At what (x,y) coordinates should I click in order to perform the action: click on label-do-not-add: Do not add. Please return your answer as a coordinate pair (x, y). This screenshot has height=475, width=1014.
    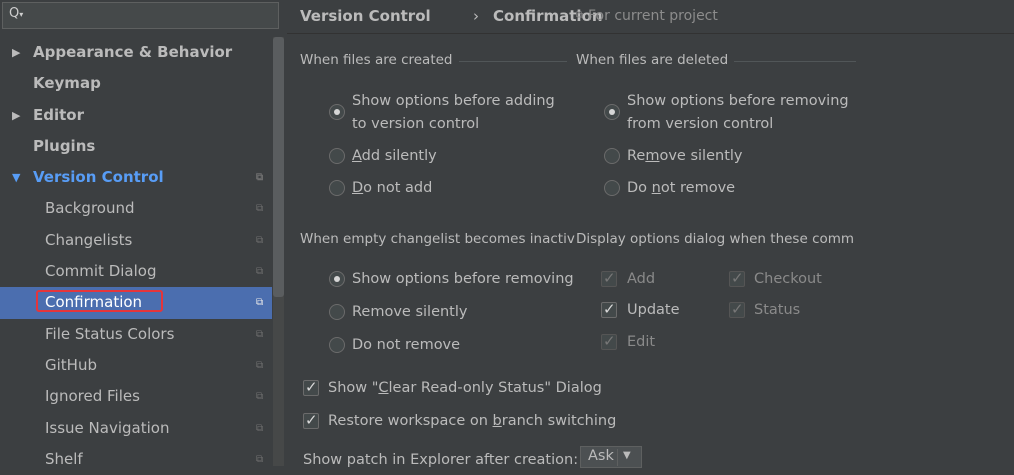
    Looking at the image, I should click on (392, 188).